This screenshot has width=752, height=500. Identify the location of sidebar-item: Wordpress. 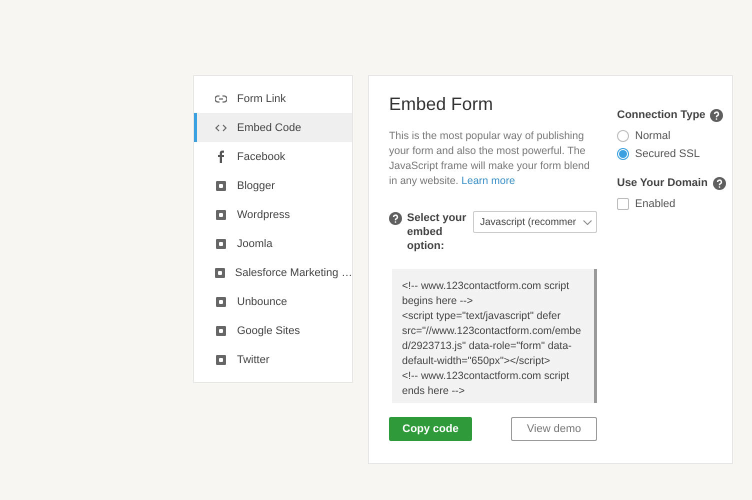
(273, 214).